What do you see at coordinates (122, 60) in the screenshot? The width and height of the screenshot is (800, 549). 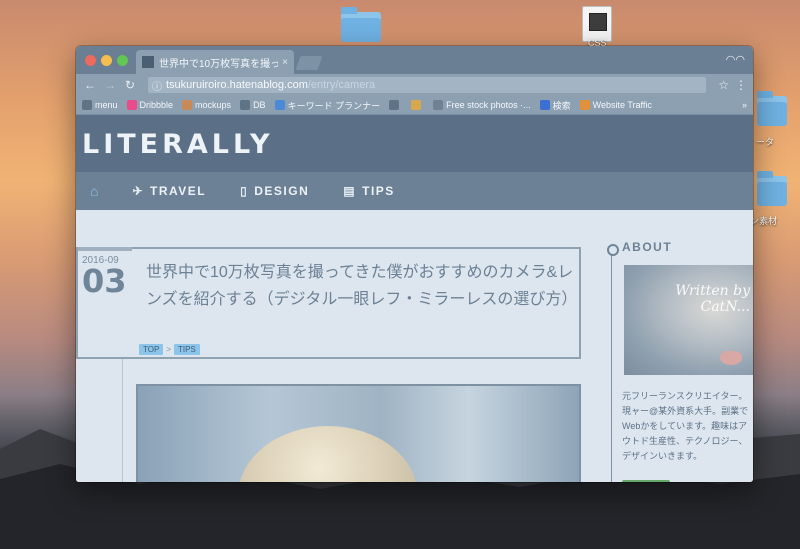 I see `zoom-window-button` at bounding box center [122, 60].